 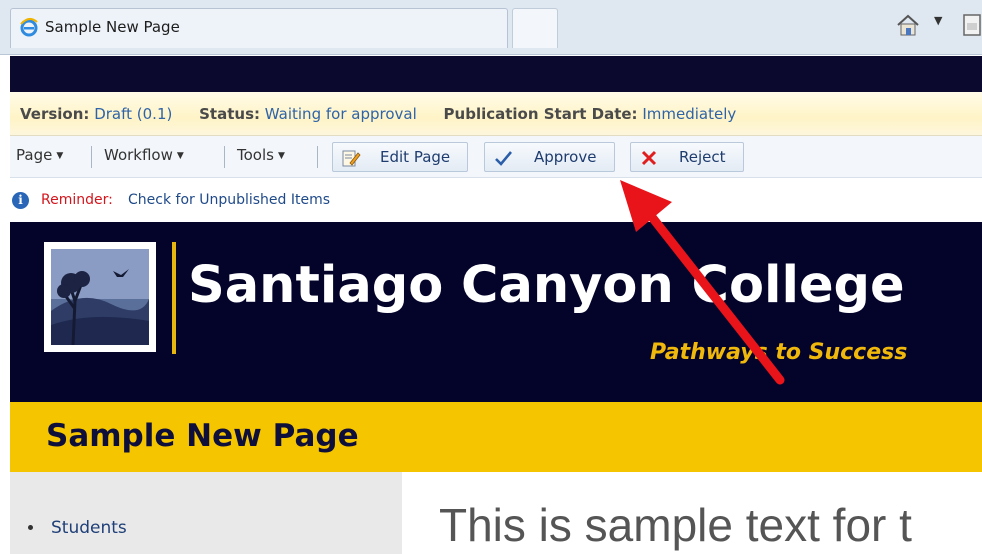 I want to click on tools-menu: Tools ▼, so click(x=261, y=155).